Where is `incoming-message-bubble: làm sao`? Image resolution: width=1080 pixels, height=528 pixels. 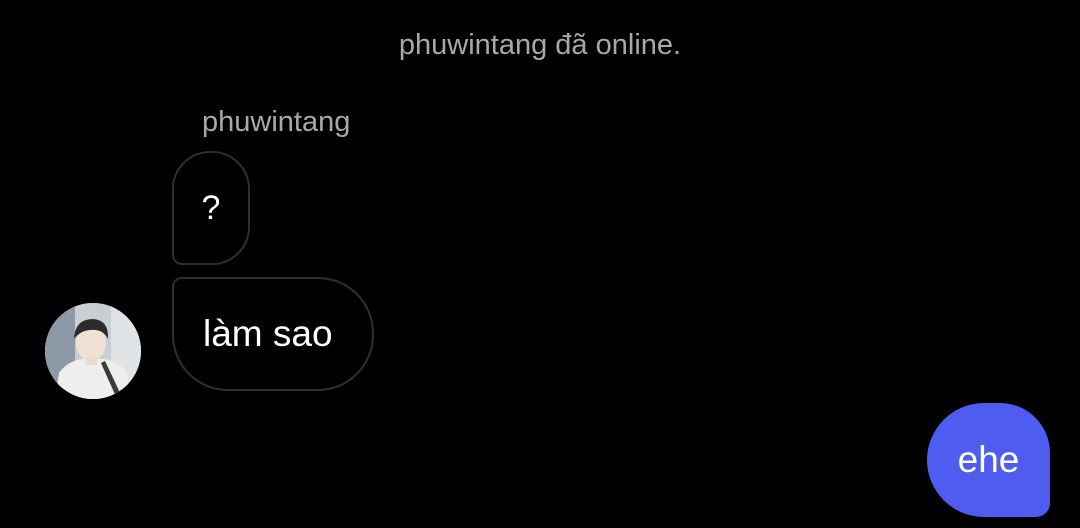 incoming-message-bubble: làm sao is located at coordinates (273, 334).